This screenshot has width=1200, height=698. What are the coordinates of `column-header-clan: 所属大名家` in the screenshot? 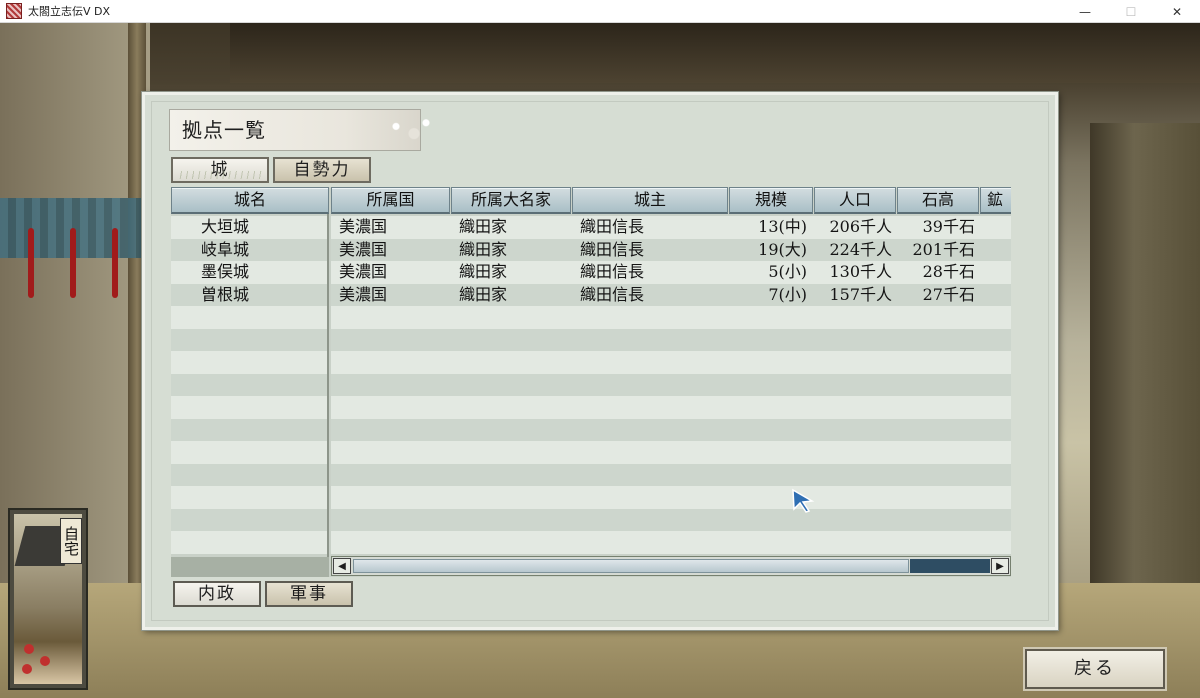 It's located at (511, 200).